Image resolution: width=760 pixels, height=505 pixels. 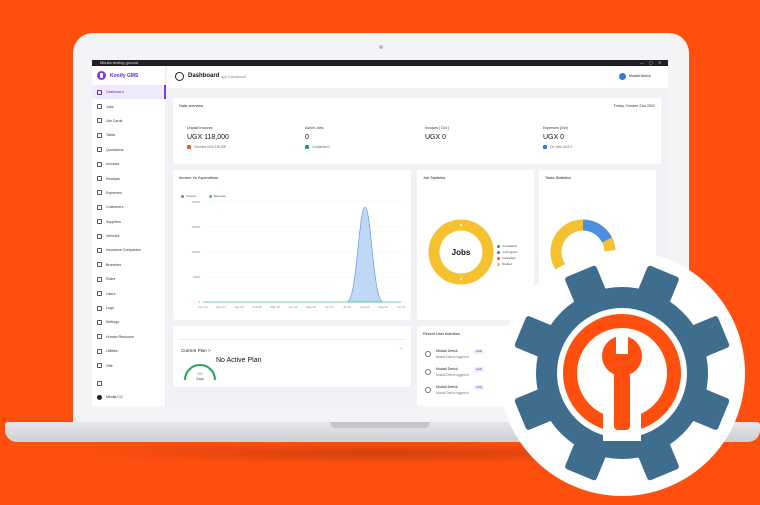 What do you see at coordinates (196, 350) in the screenshot?
I see `plan-title: Current Plan >` at bounding box center [196, 350].